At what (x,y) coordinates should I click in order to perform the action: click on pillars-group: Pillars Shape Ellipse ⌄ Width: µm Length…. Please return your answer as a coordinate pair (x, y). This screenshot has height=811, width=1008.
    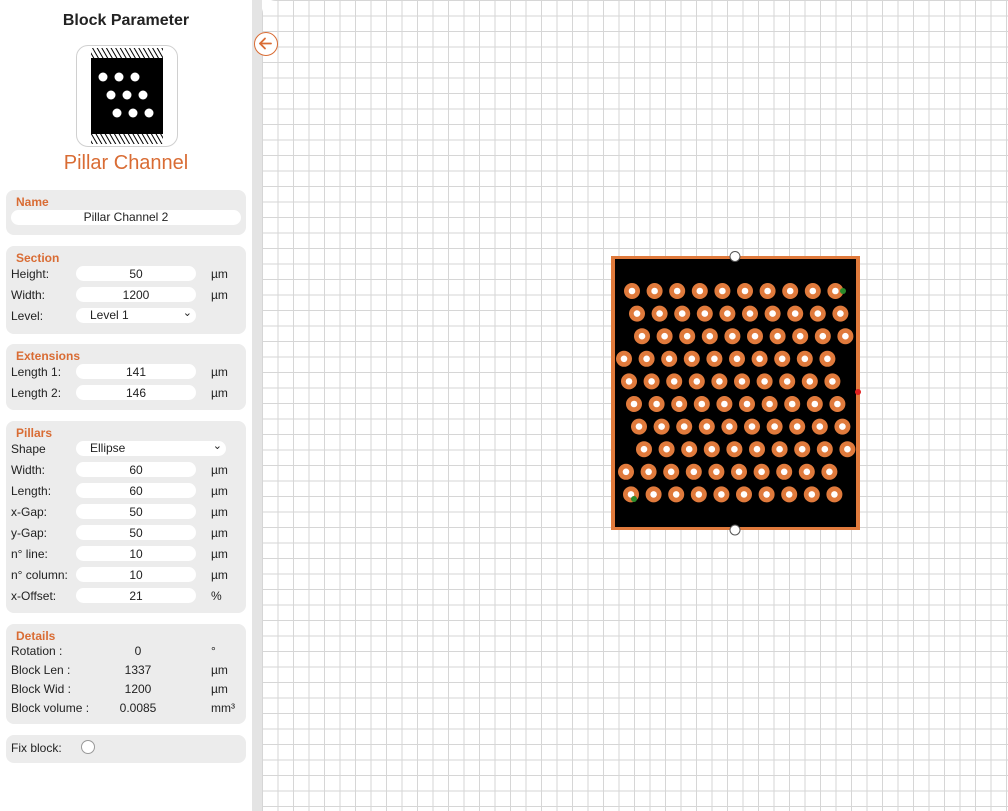
    Looking at the image, I should click on (126, 517).